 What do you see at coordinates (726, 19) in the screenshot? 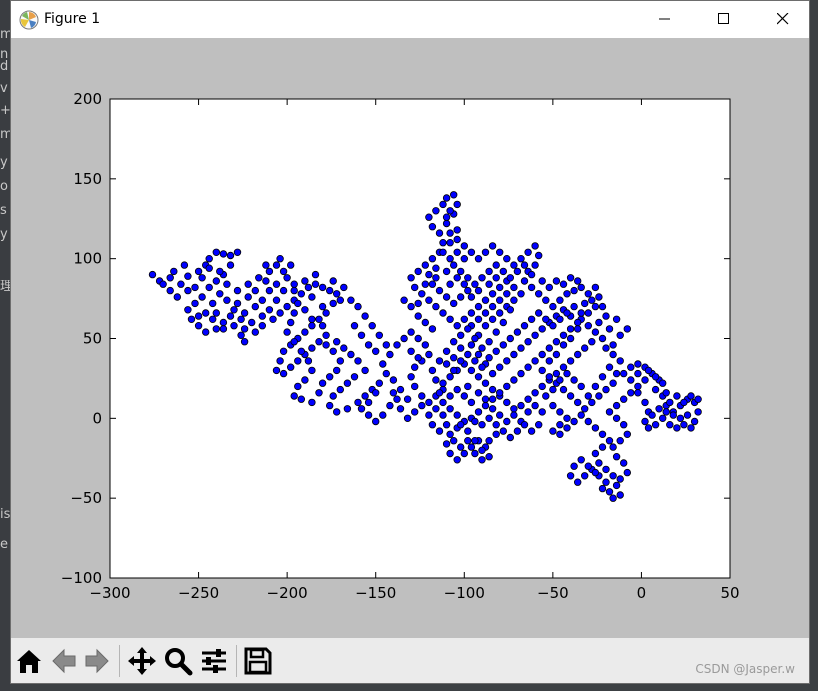
I see `maximize-button` at bounding box center [726, 19].